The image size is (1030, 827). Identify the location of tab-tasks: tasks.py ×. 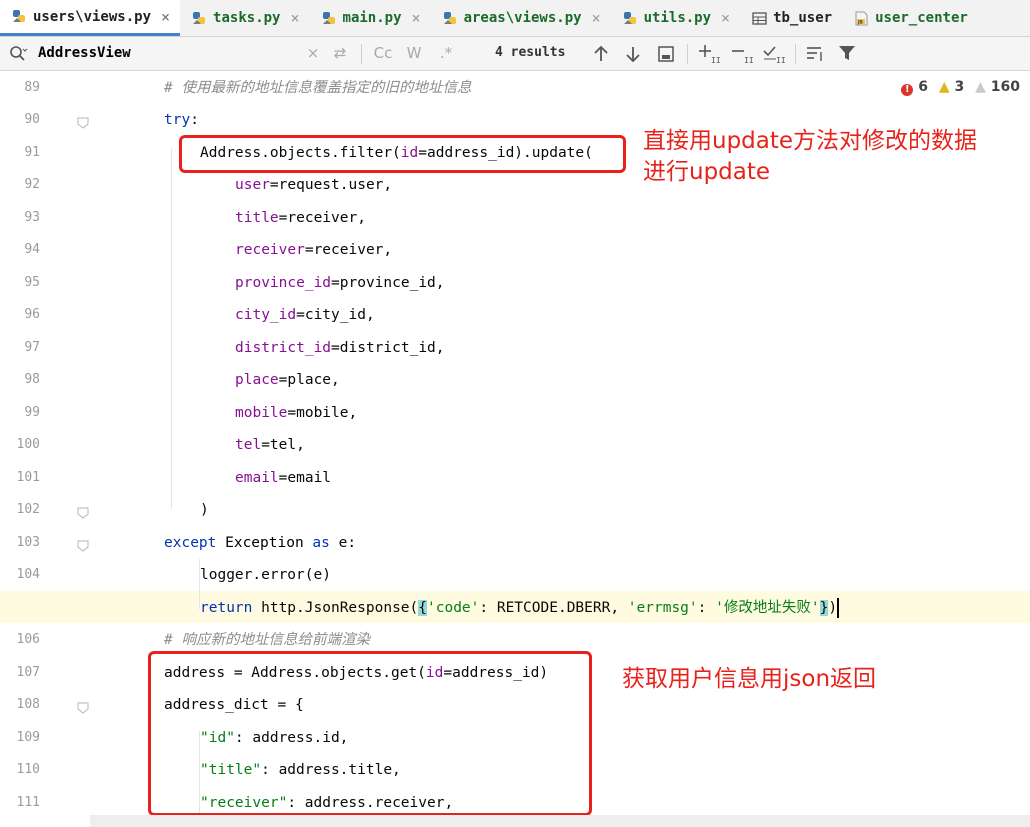
(244, 18).